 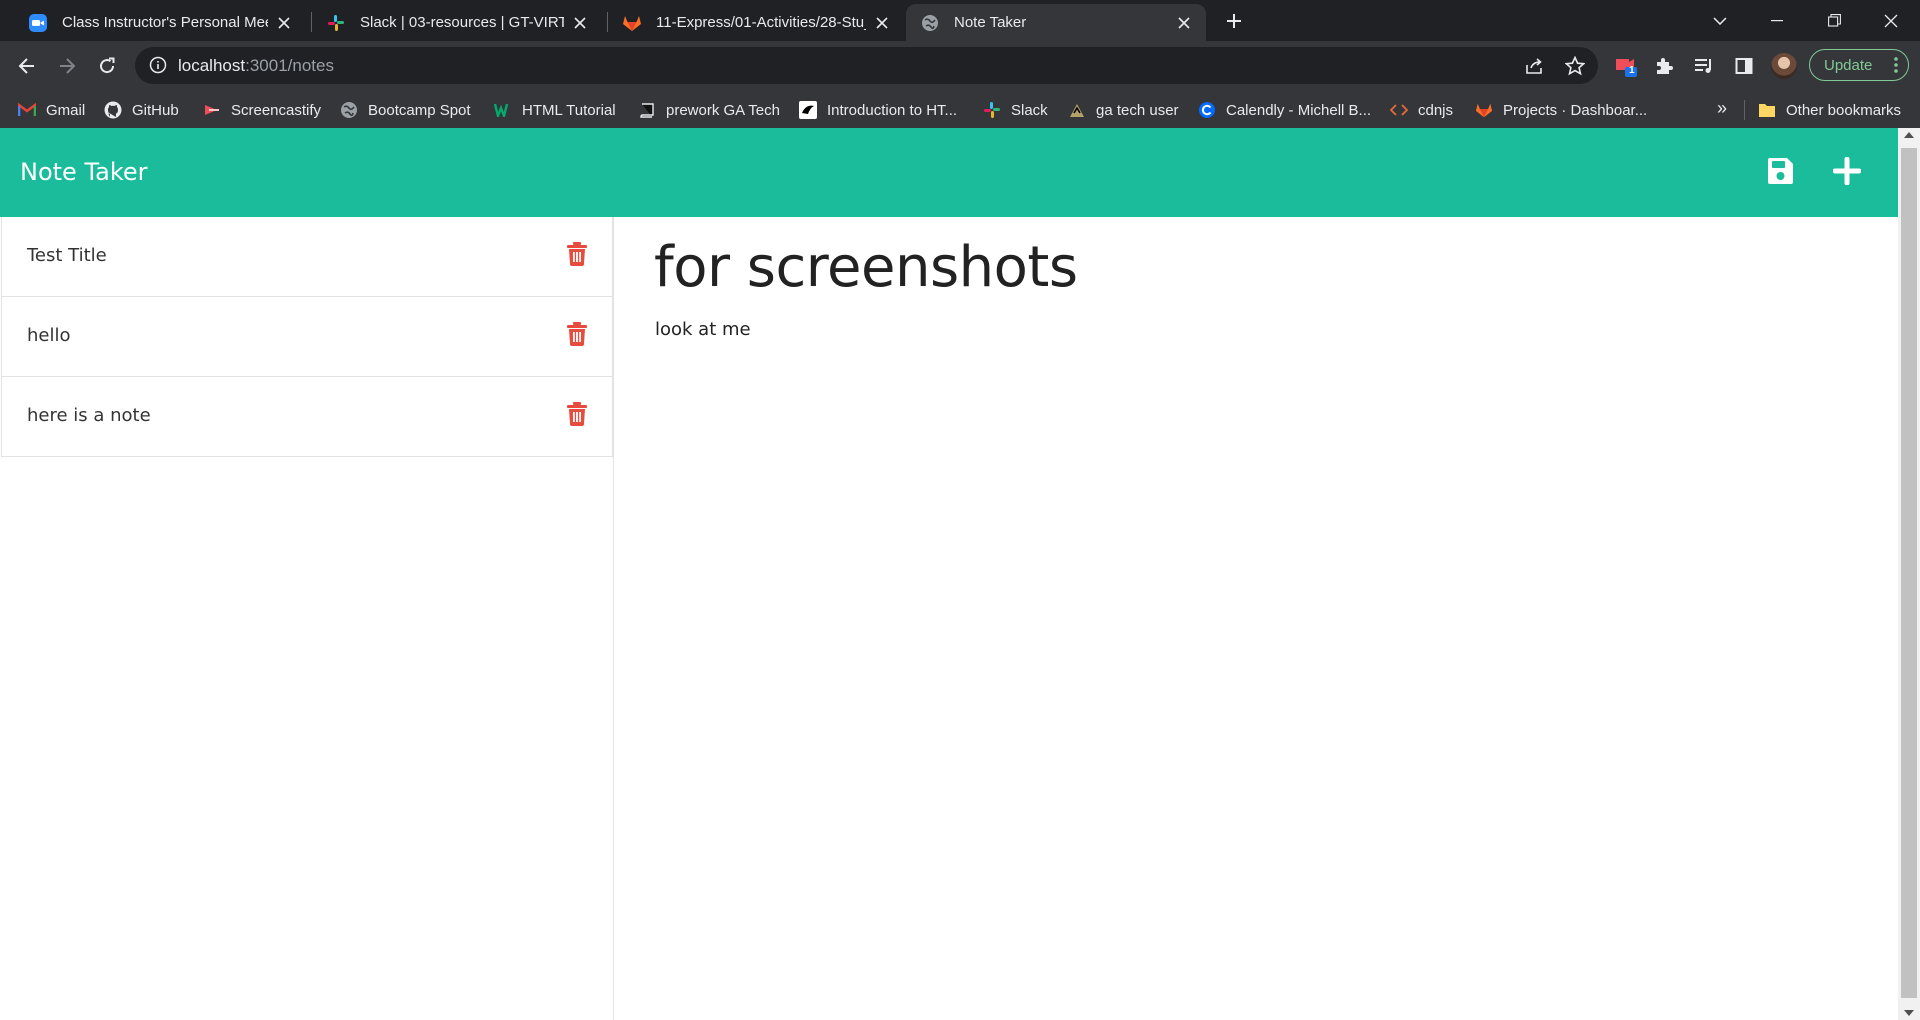 I want to click on share-icon, so click(x=1535, y=66).